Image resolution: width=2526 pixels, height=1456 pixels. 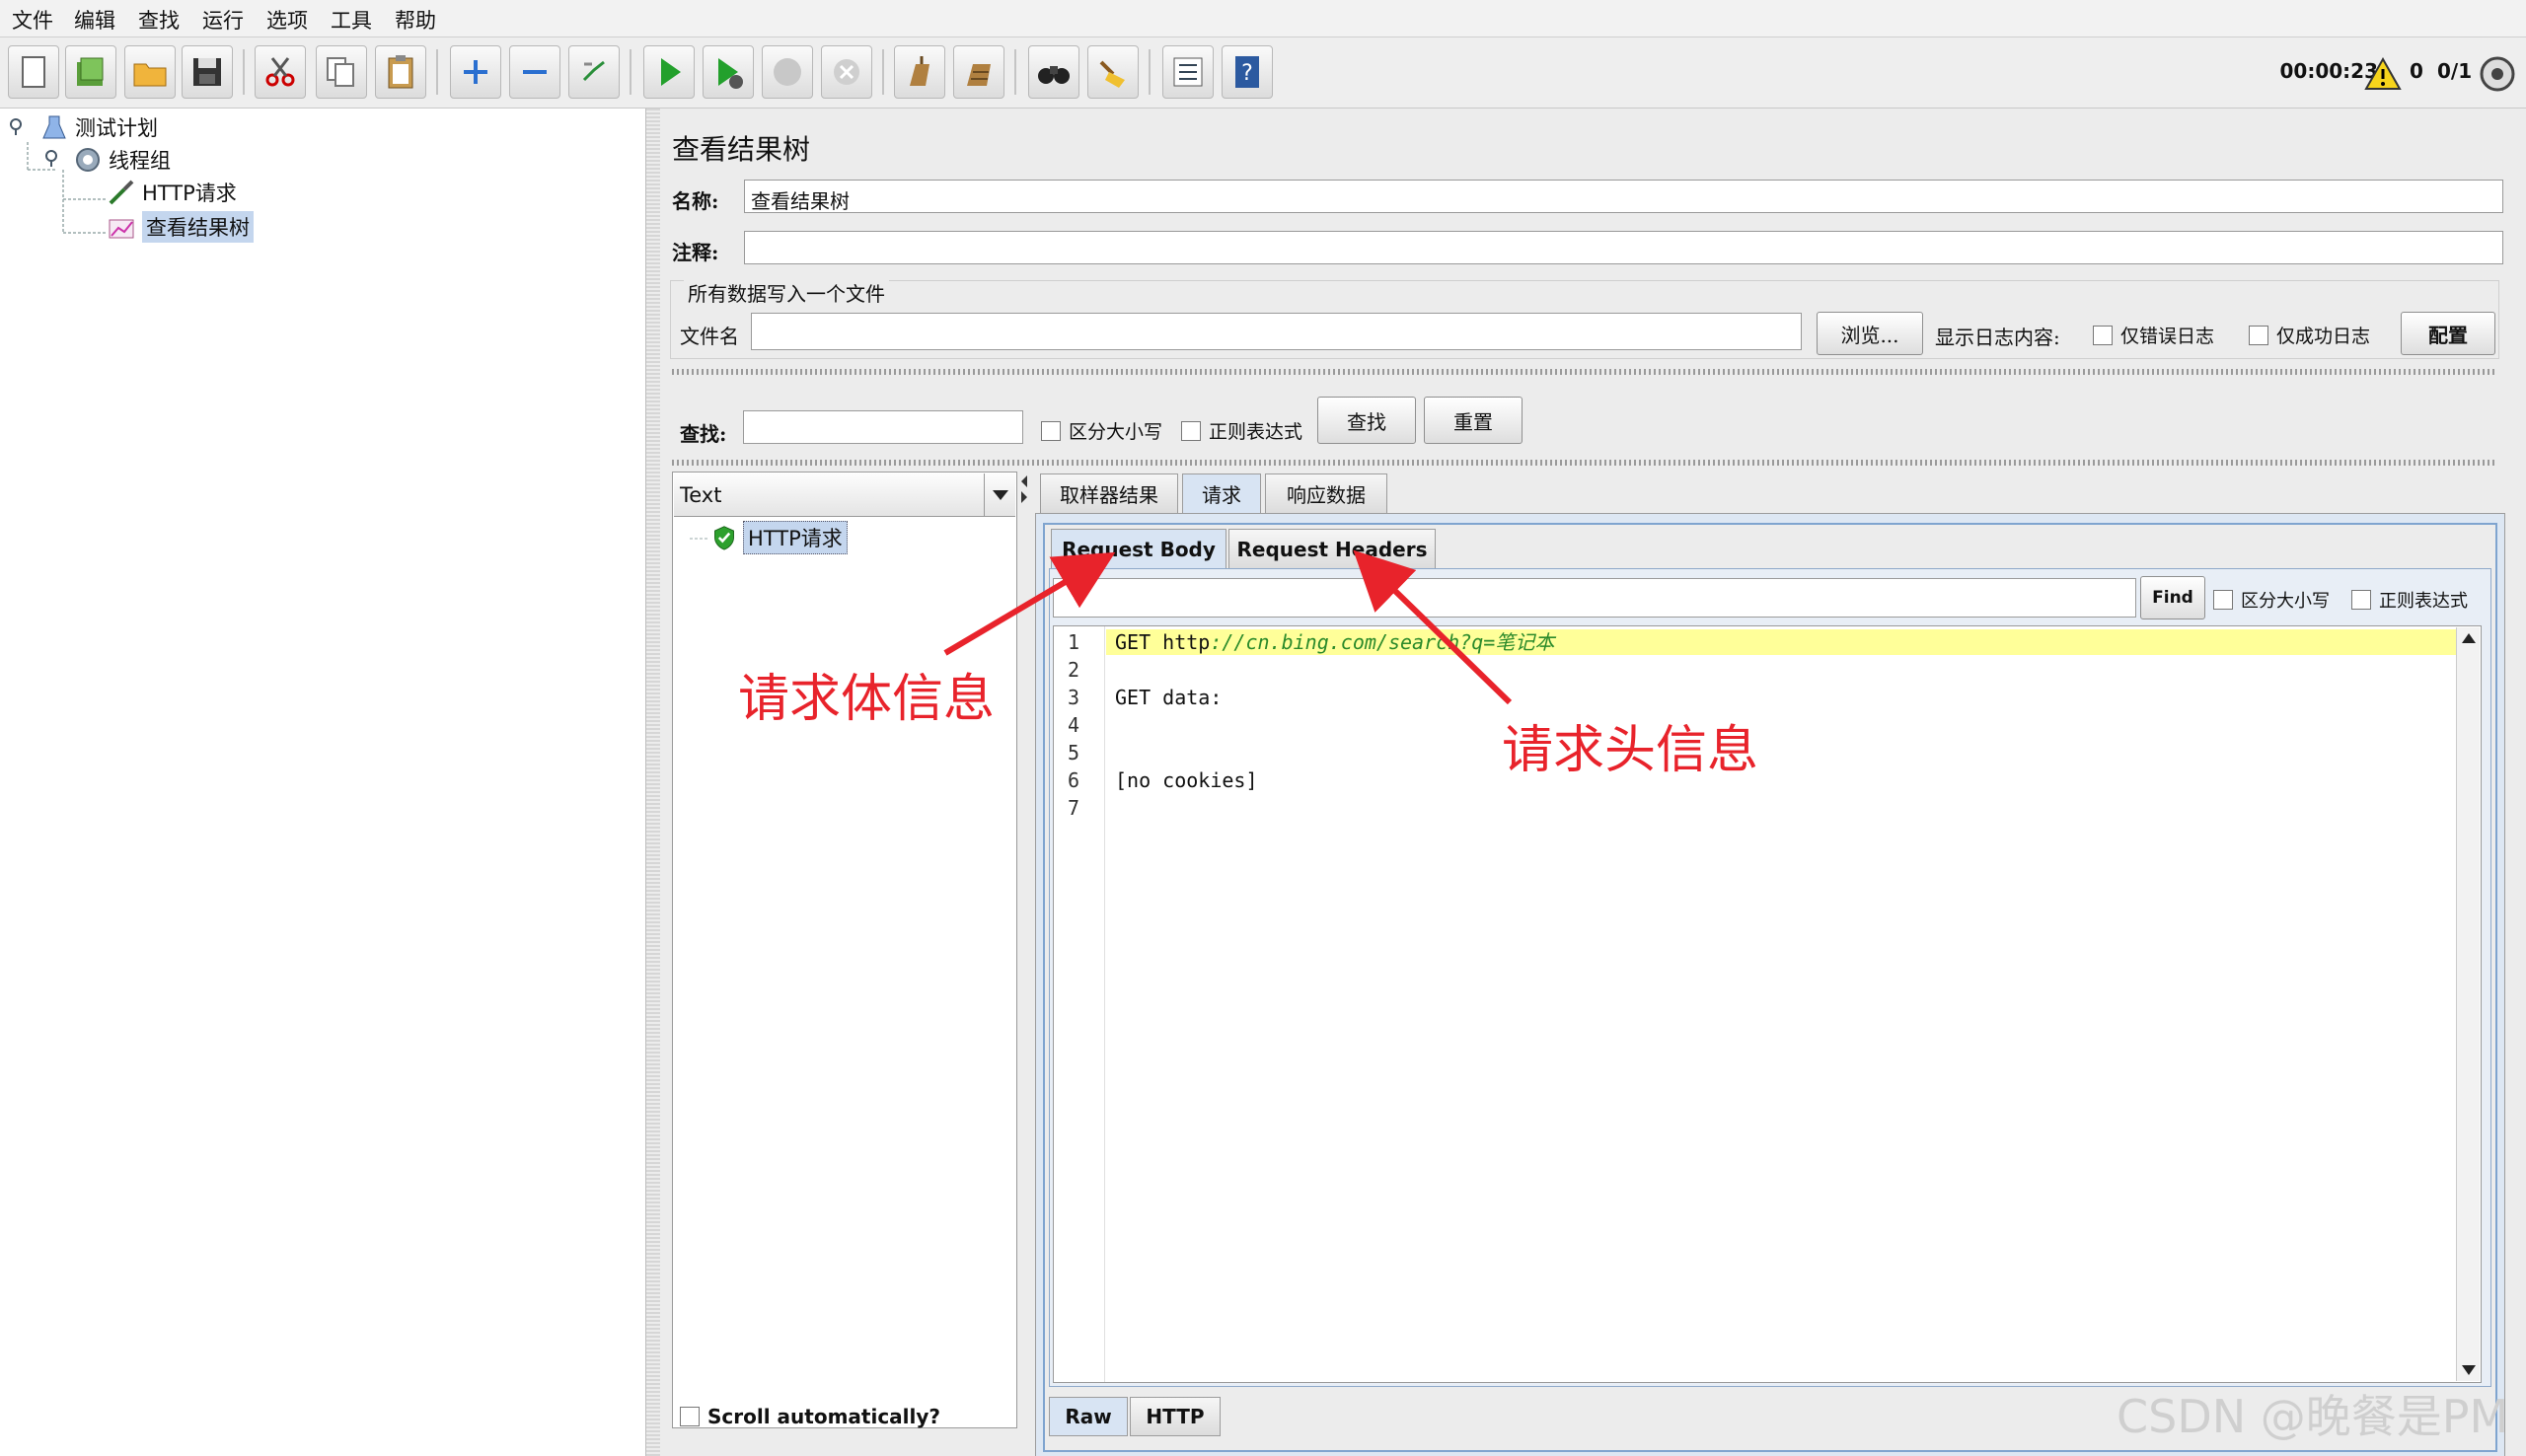 I want to click on menu-options: 选项, so click(x=287, y=20).